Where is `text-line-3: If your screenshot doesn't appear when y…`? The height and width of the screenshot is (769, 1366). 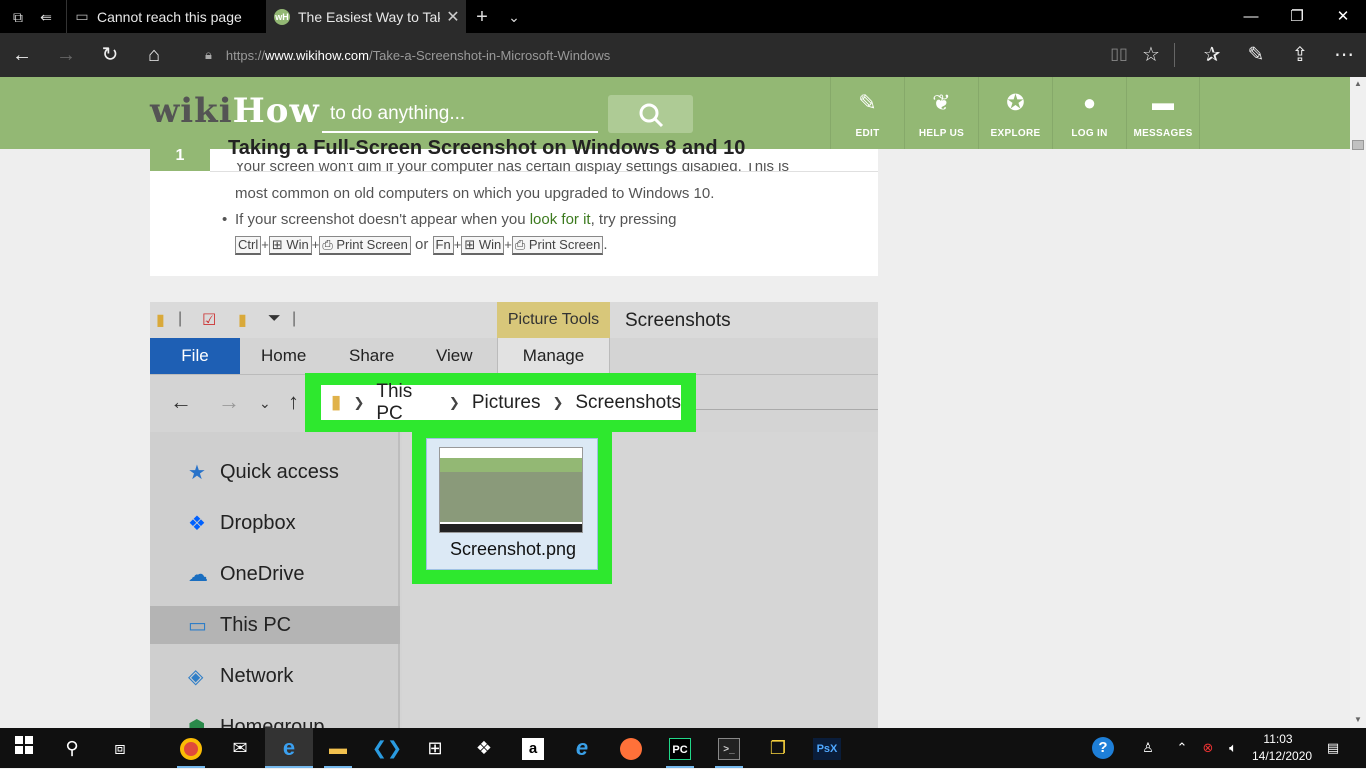 text-line-3: If your screenshot doesn't appear when y… is located at coordinates (455, 219).